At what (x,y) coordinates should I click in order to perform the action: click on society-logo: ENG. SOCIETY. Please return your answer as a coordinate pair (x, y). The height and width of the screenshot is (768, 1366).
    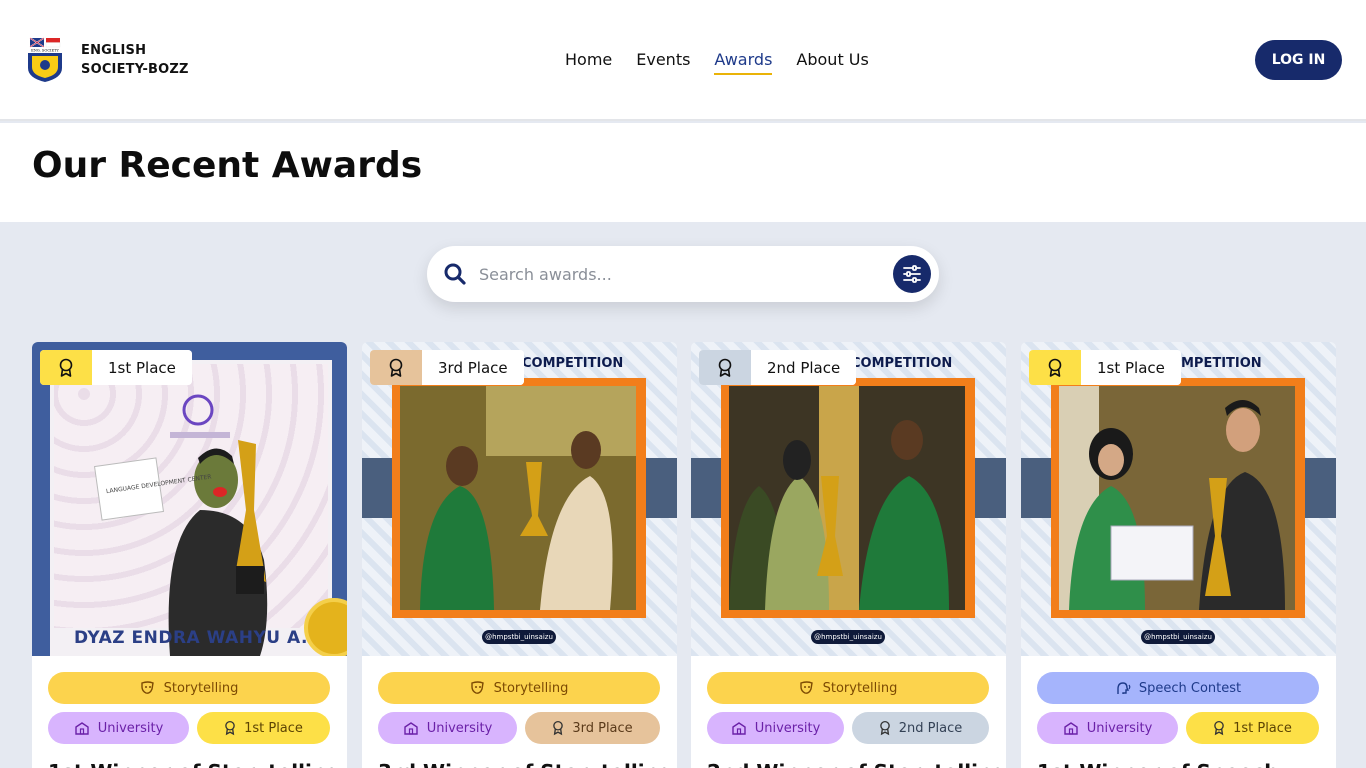
    Looking at the image, I should click on (45, 60).